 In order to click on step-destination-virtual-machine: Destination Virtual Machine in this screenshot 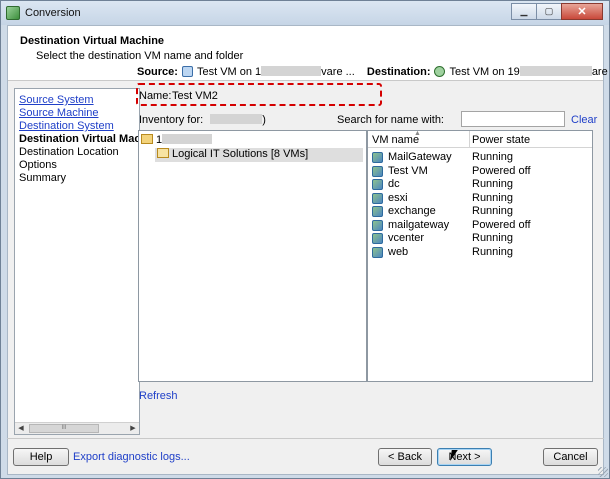, I will do `click(79, 139)`.